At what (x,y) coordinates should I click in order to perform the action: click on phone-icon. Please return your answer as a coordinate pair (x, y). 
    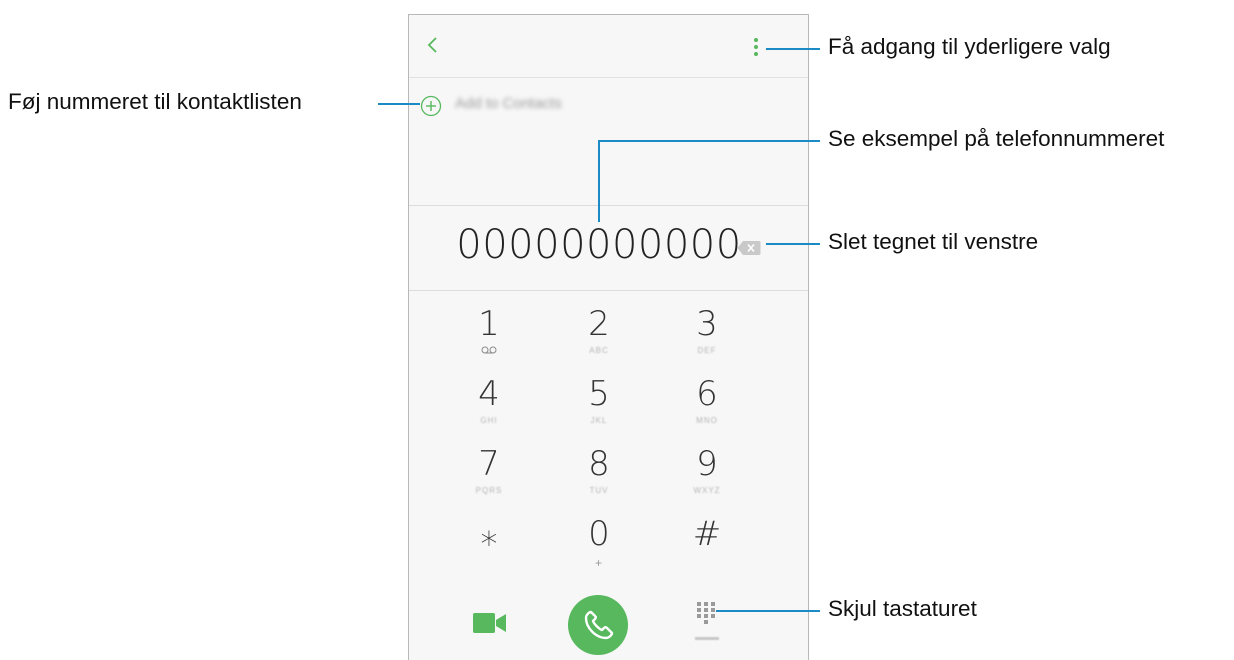
    Looking at the image, I should click on (599, 625).